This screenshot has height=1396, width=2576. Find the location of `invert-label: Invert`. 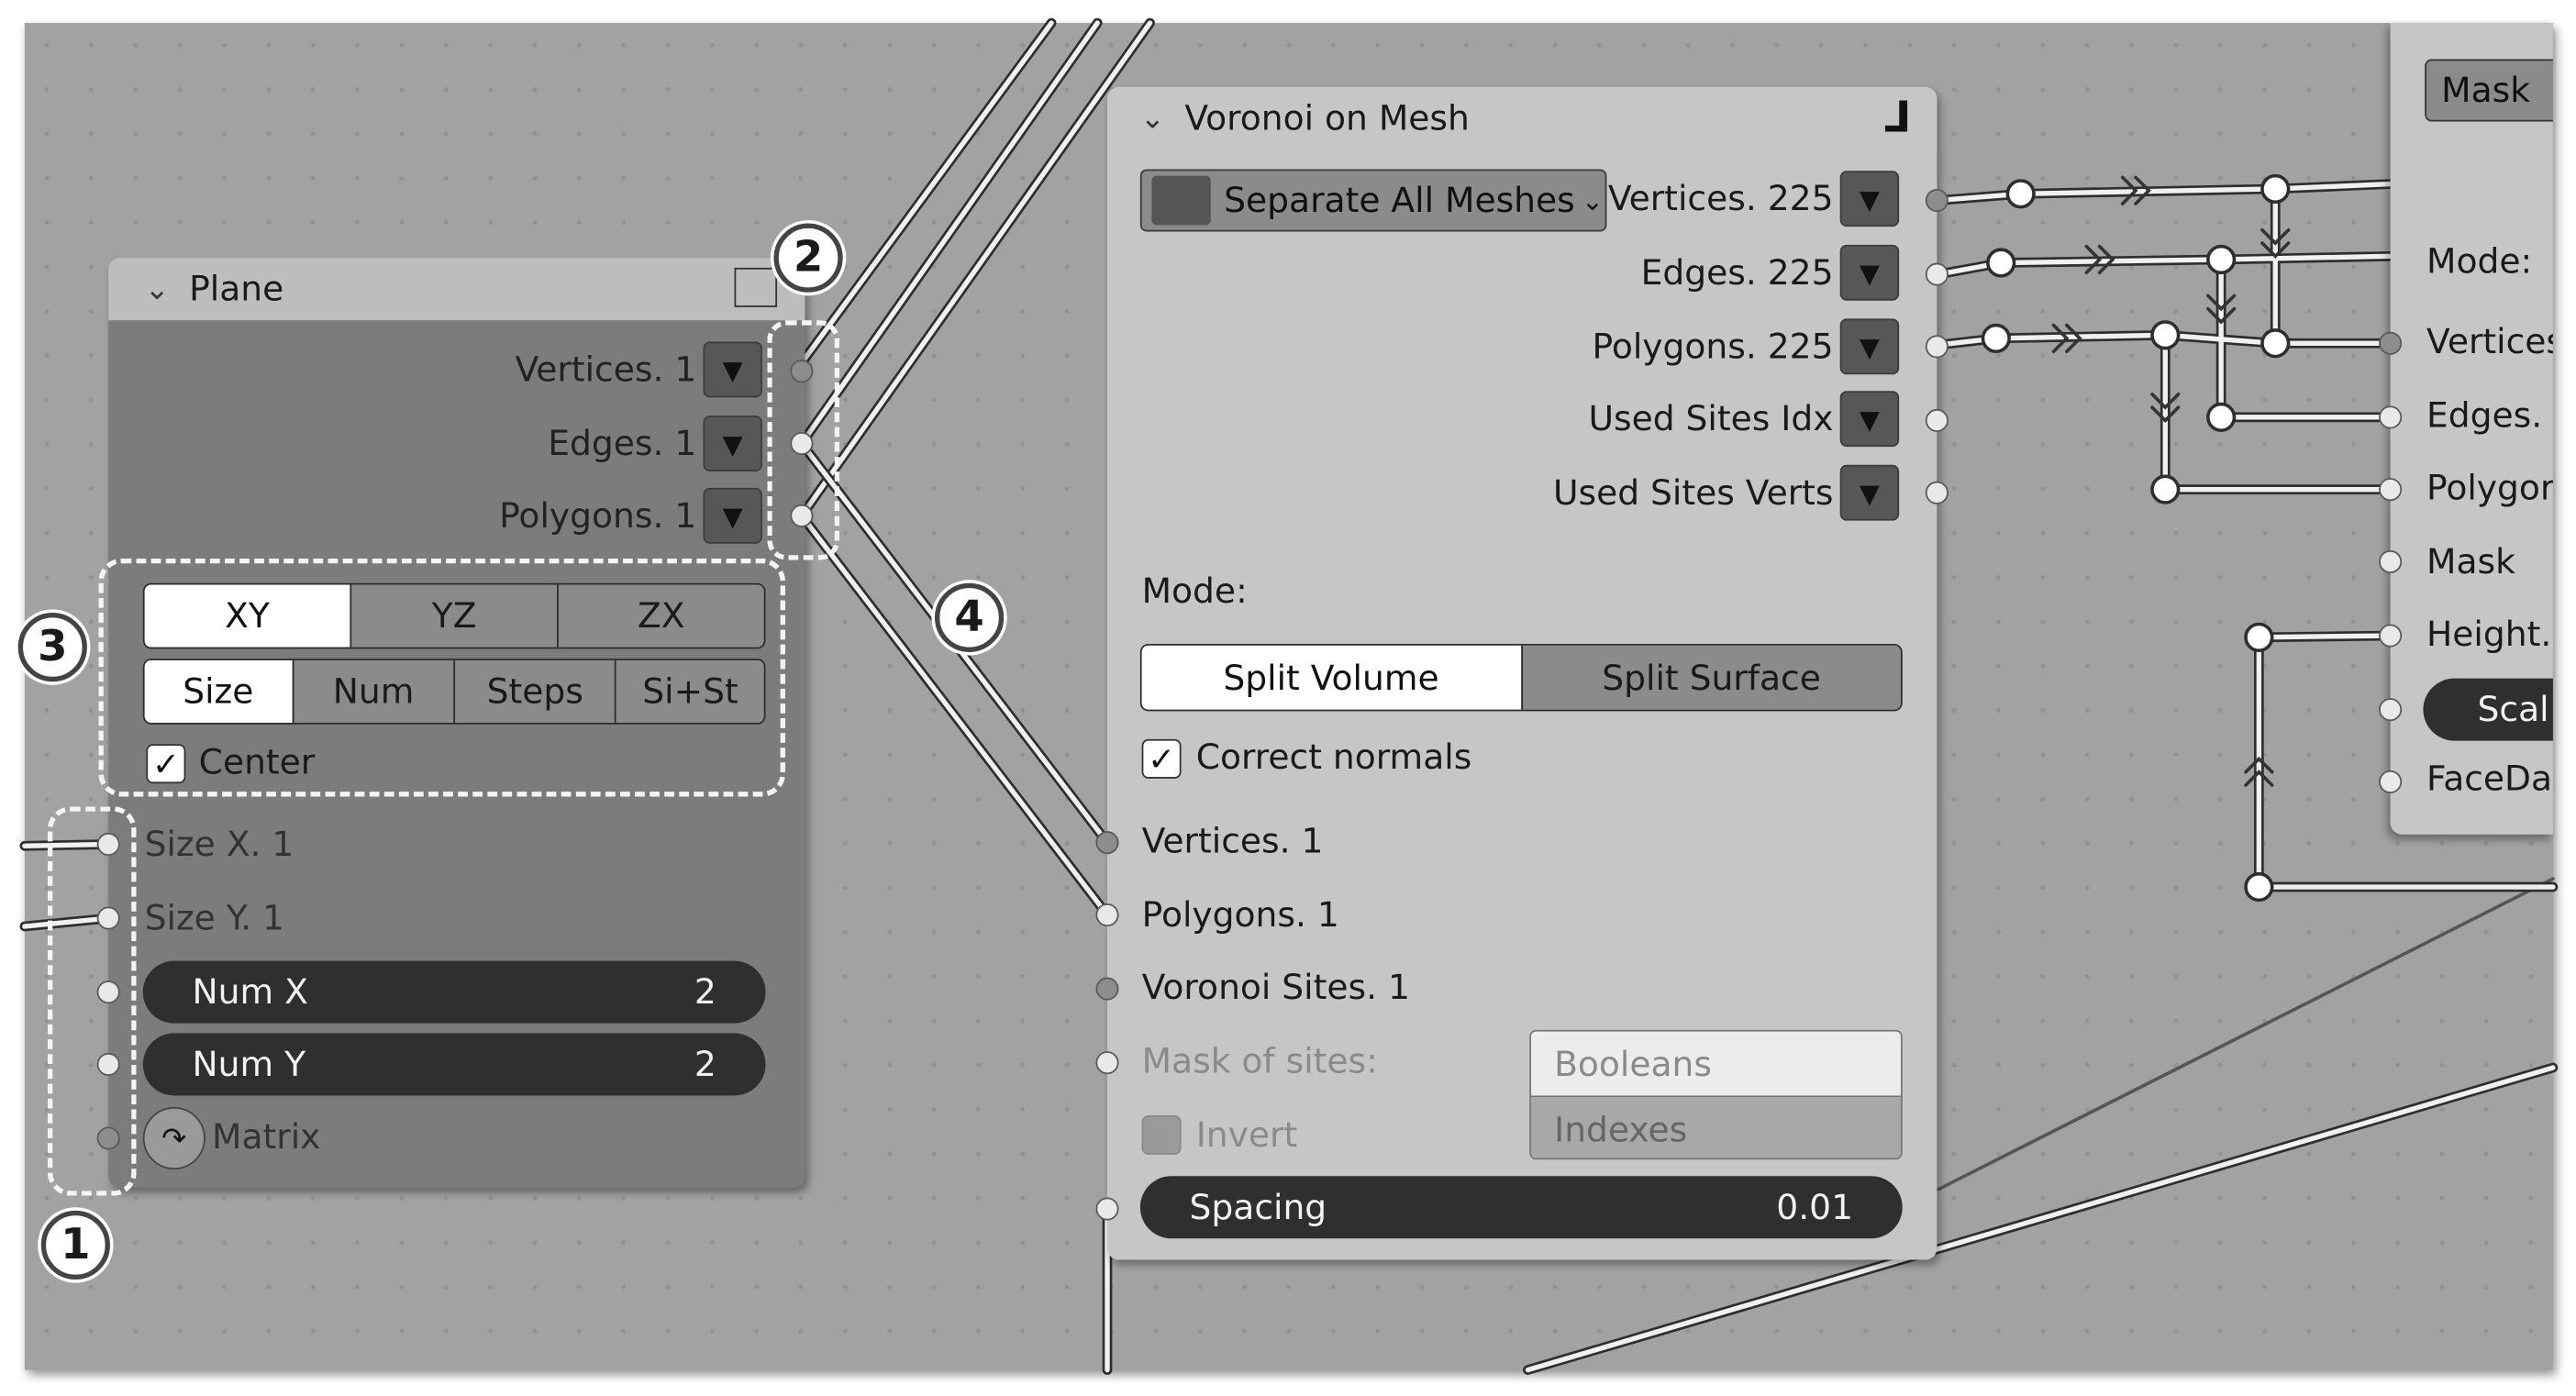

invert-label: Invert is located at coordinates (1246, 1134).